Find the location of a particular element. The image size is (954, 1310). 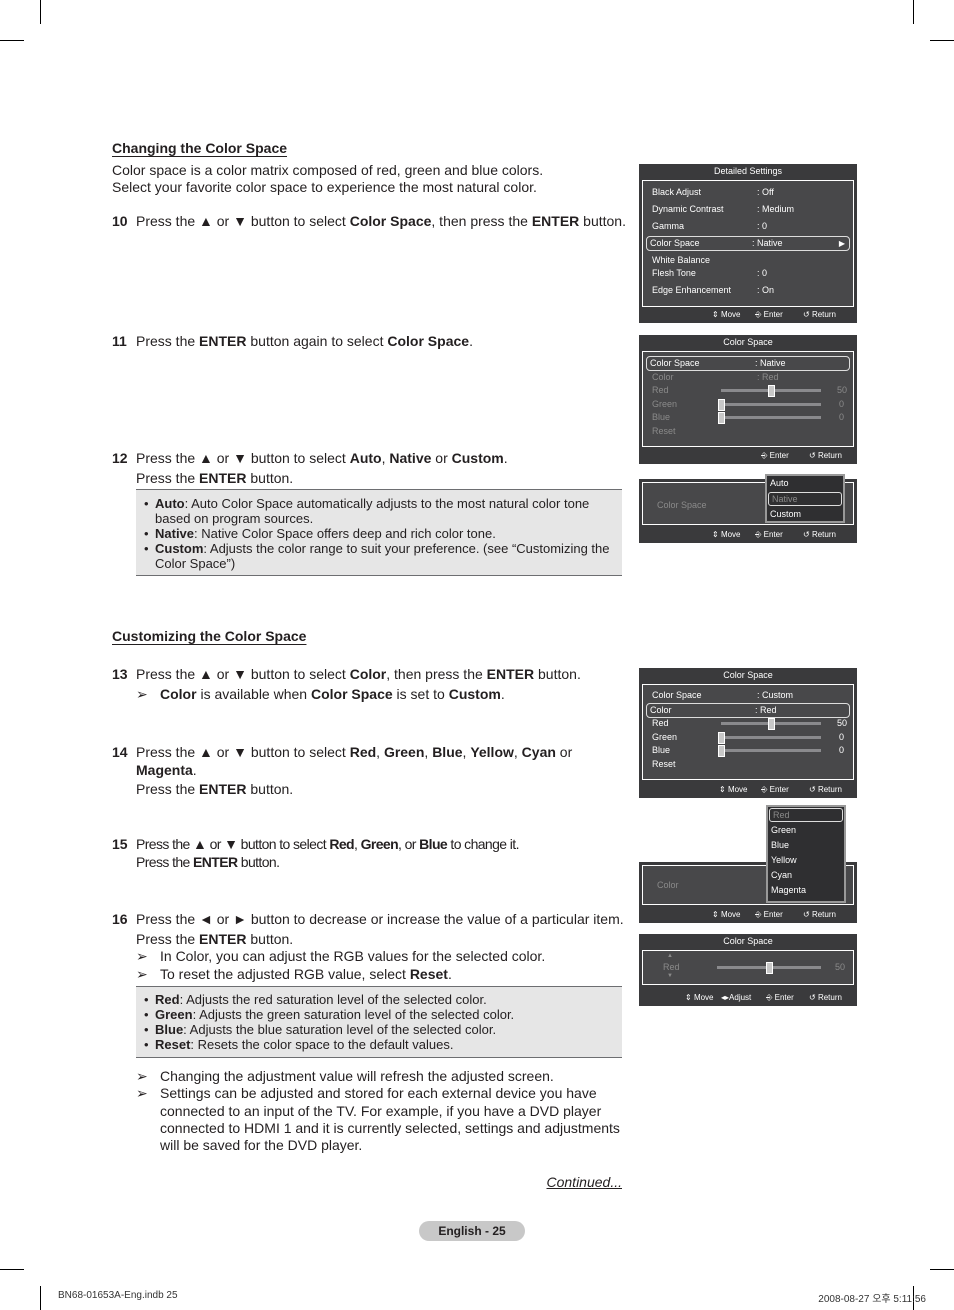

step-number: 16 is located at coordinates (120, 919).